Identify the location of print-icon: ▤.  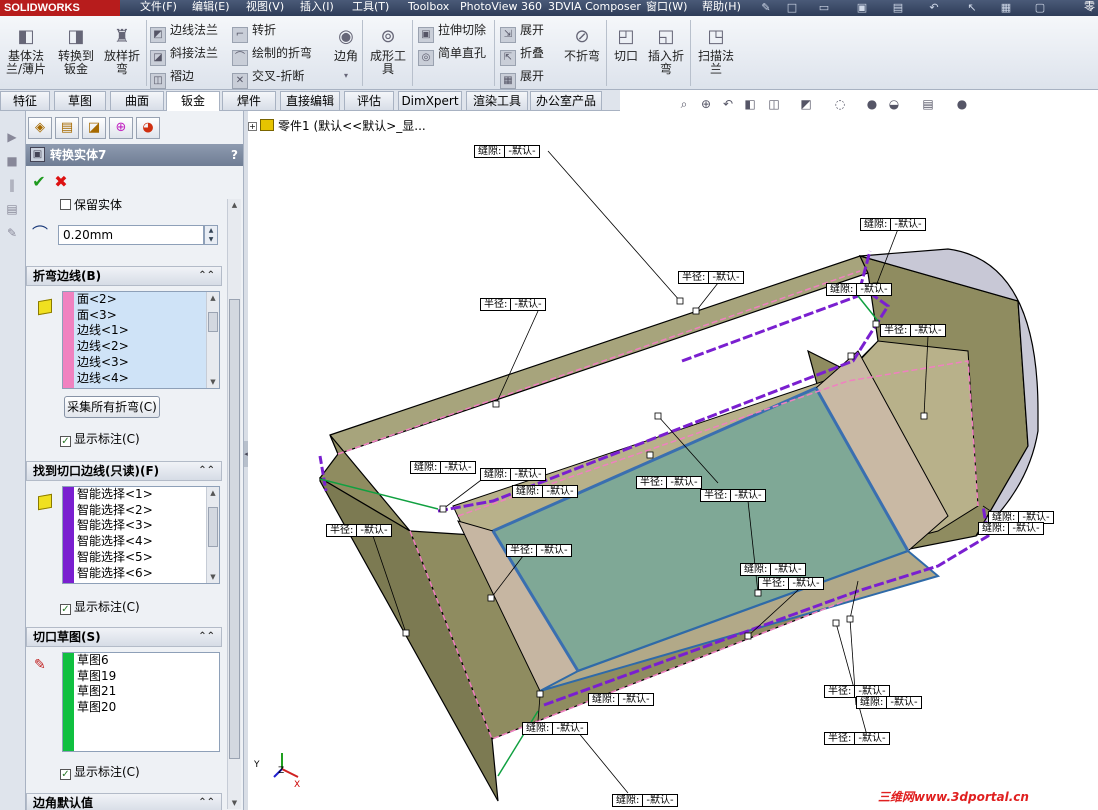
(898, 8).